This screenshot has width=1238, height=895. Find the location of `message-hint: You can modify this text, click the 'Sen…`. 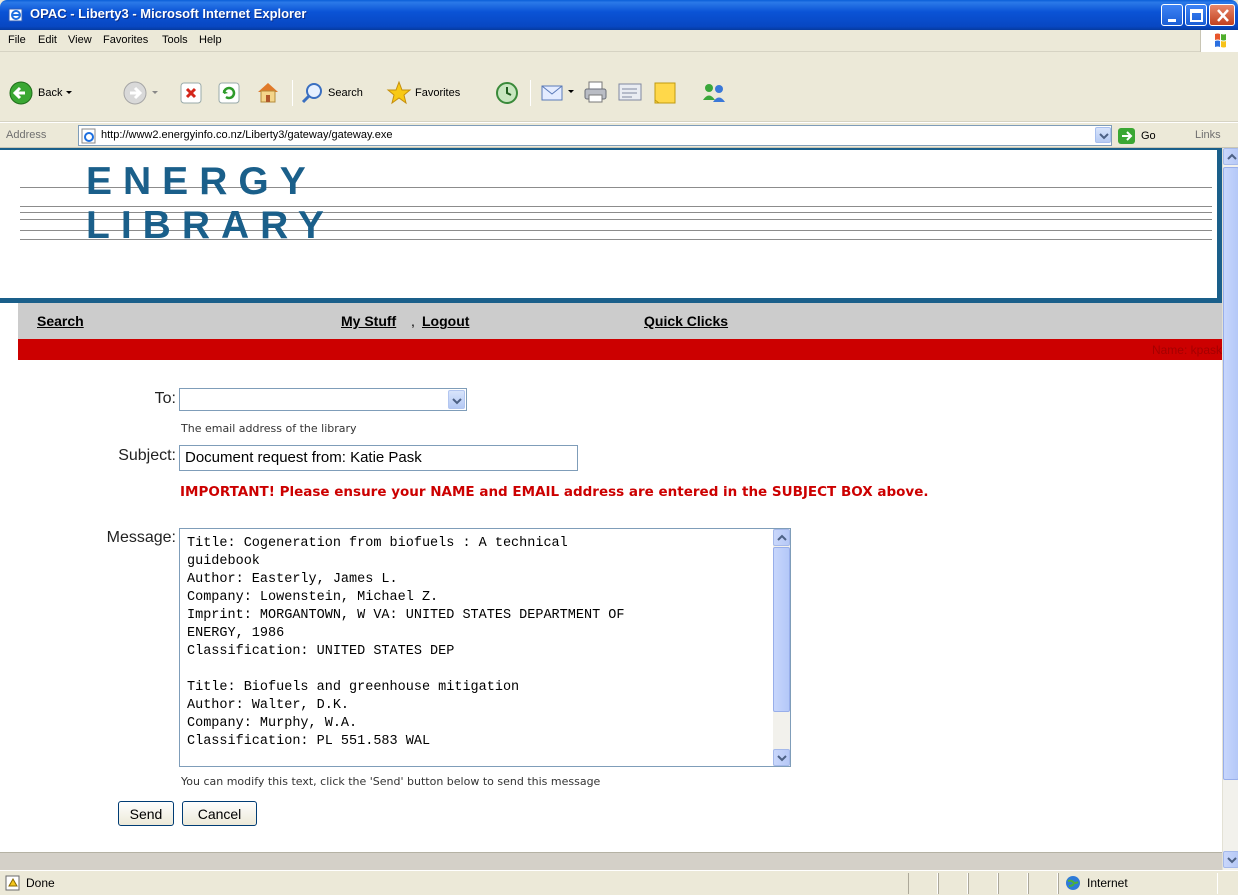

message-hint: You can modify this text, click the 'Sen… is located at coordinates (391, 781).